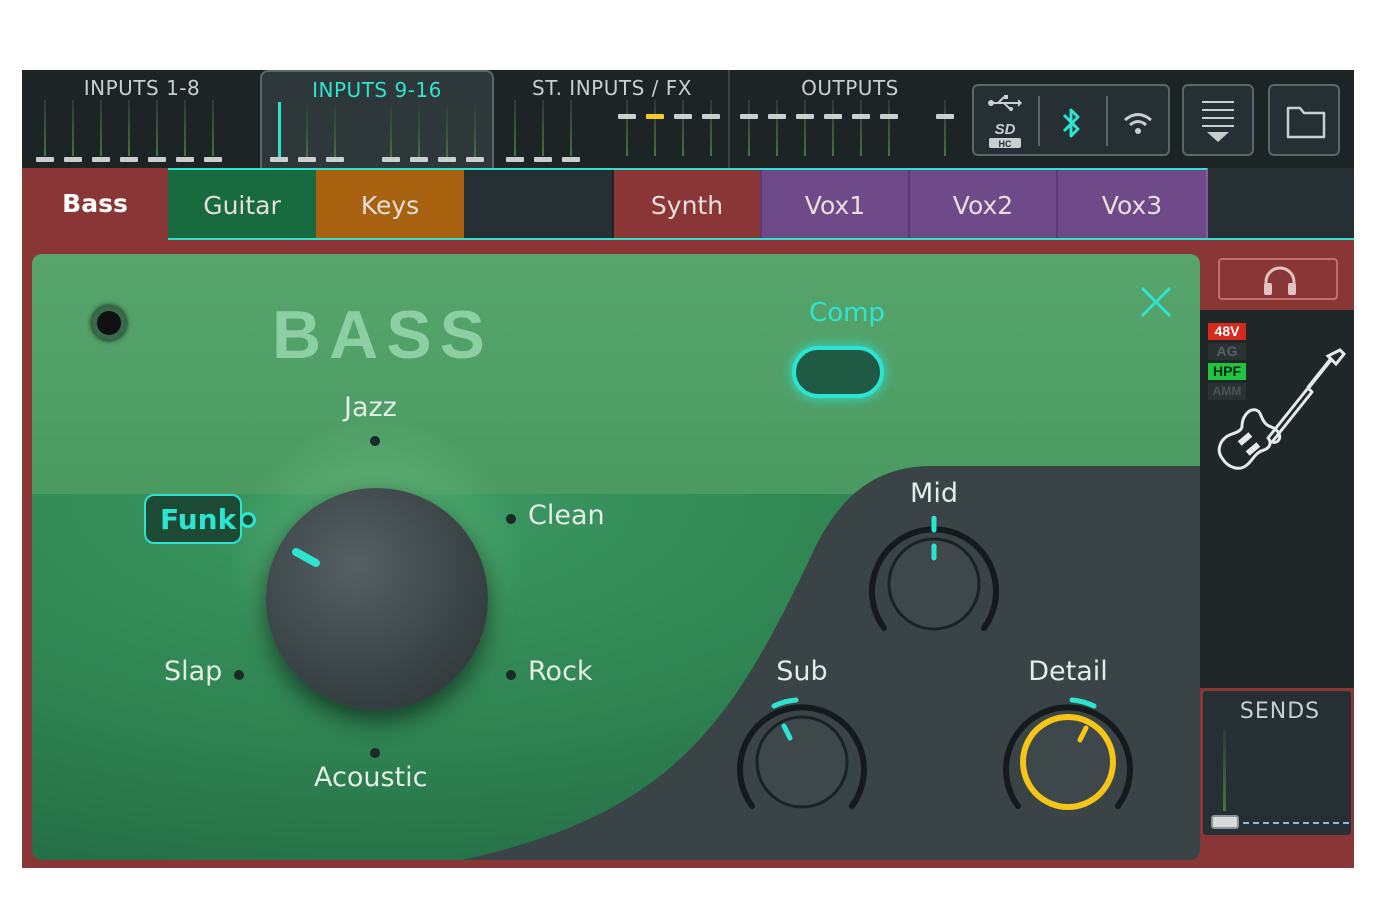 The height and width of the screenshot is (900, 1400). What do you see at coordinates (193, 671) in the screenshot?
I see `style-option-slap: Slap` at bounding box center [193, 671].